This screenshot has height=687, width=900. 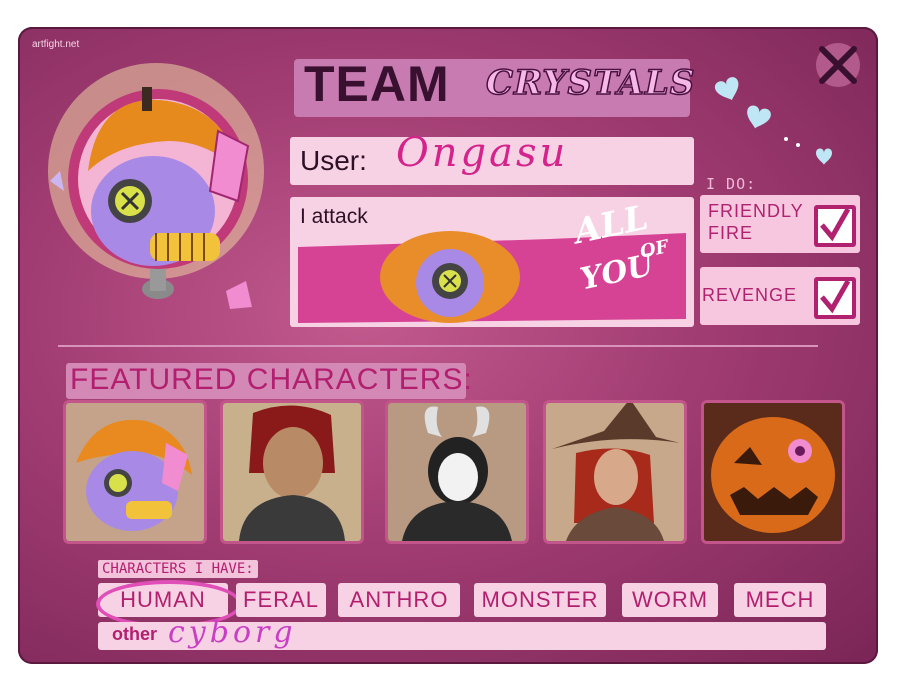 I want to click on tag-worm: WORM, so click(x=670, y=600).